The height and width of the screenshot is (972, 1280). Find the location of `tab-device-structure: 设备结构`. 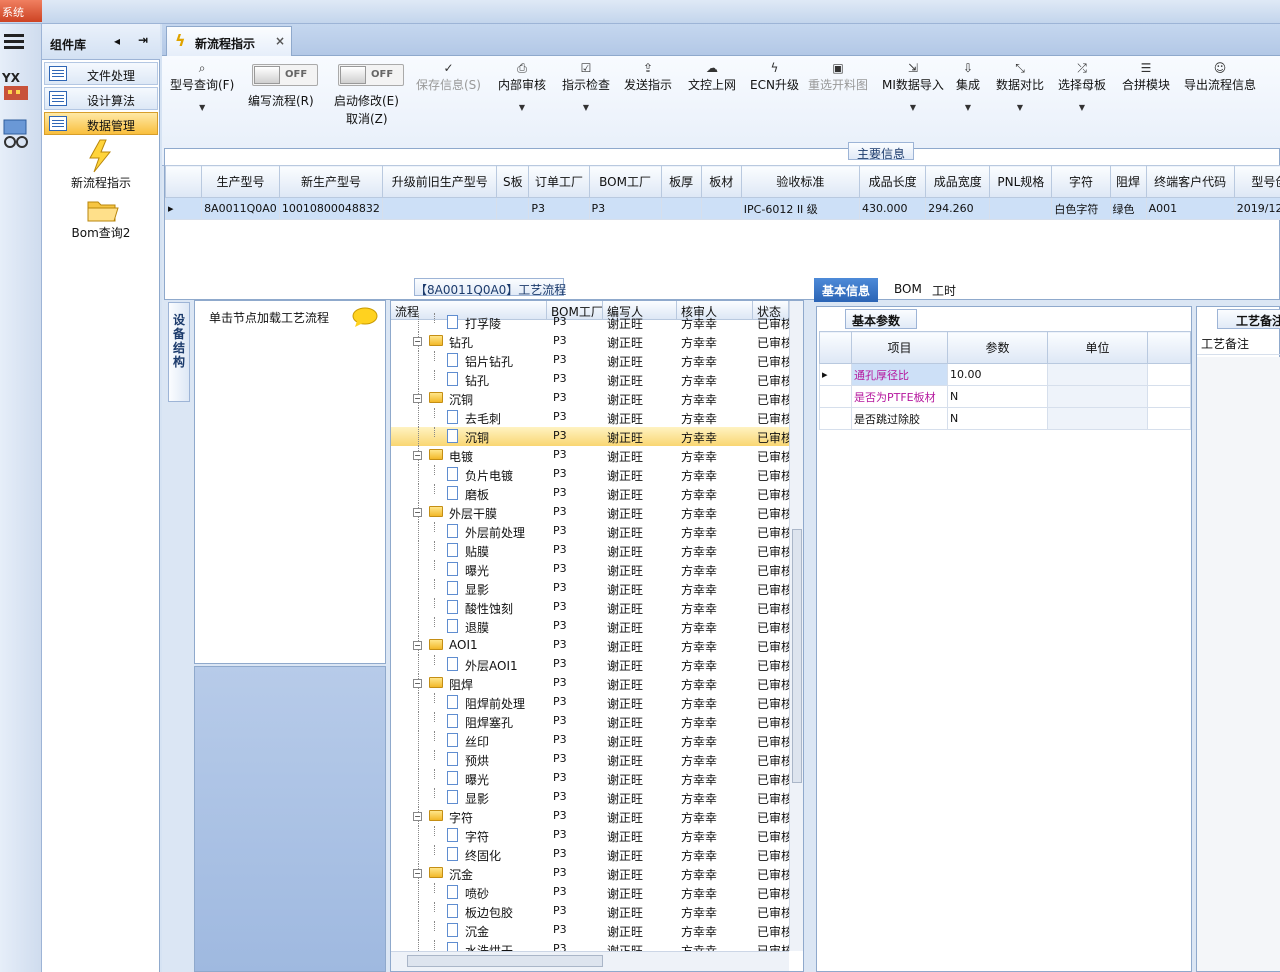

tab-device-structure: 设备结构 is located at coordinates (179, 352).